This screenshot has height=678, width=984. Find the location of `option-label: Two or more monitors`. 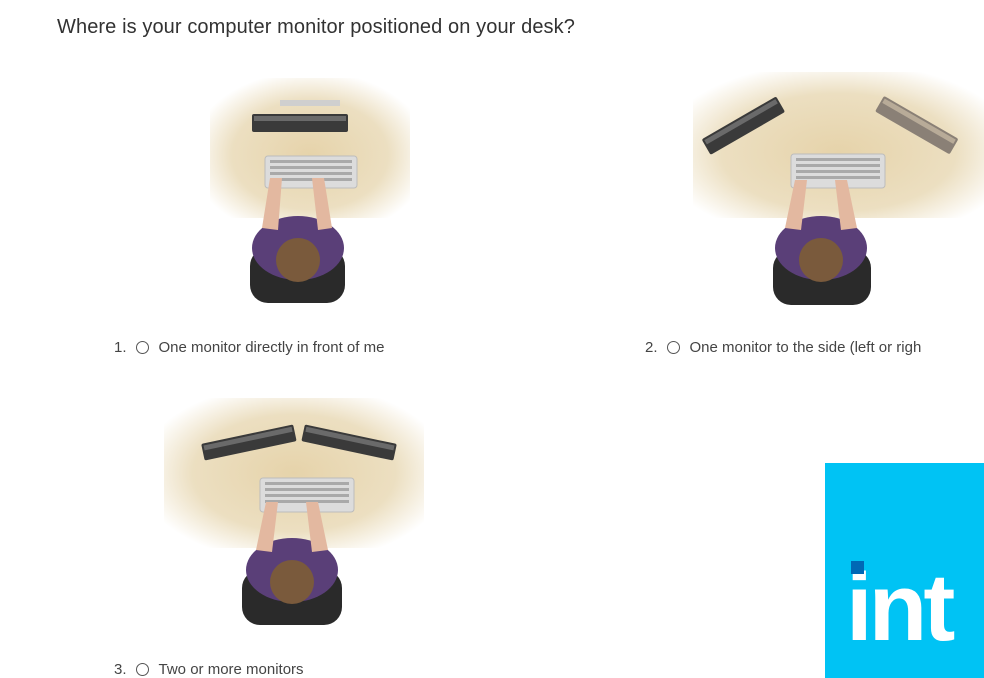

option-label: Two or more monitors is located at coordinates (231, 669).